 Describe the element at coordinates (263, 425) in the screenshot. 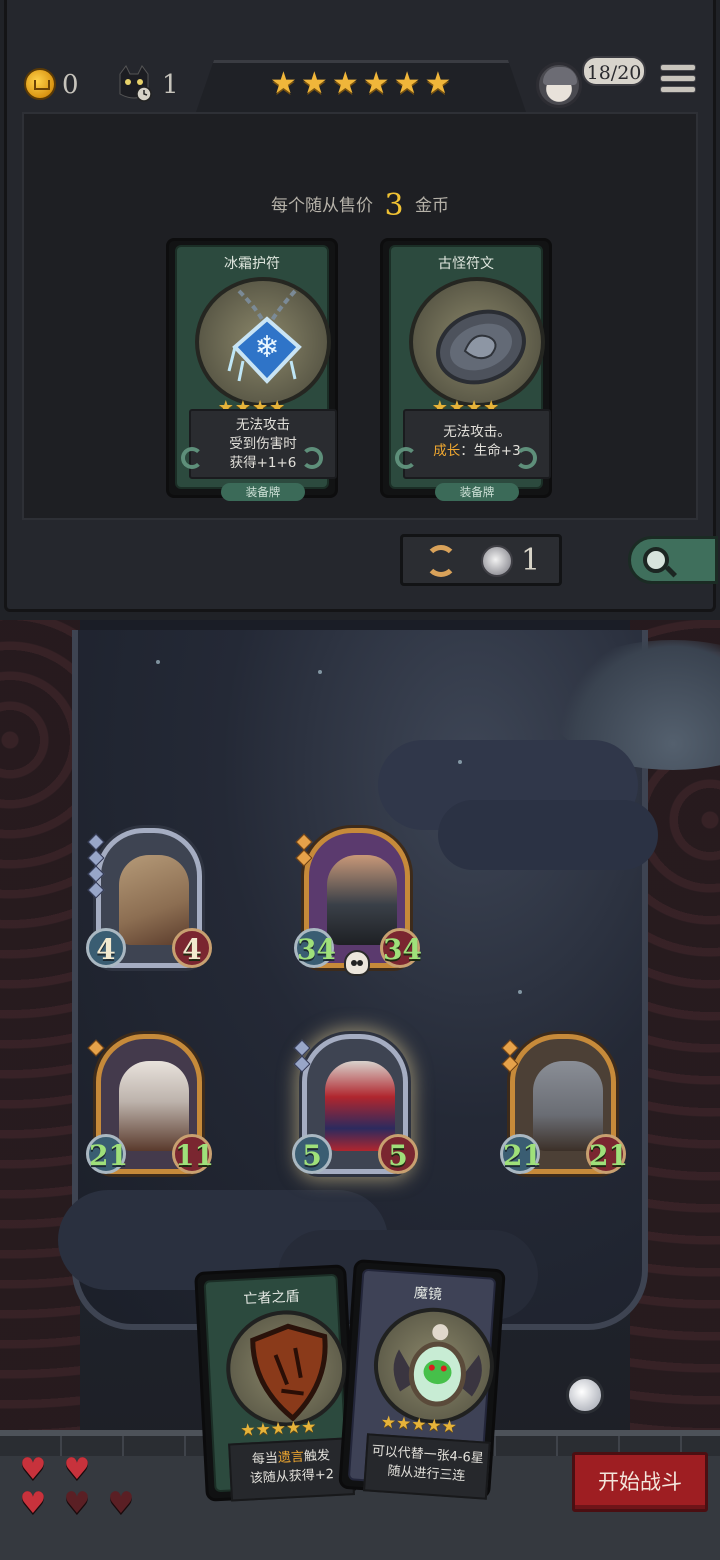

I see `desc-line: 无法攻击` at that location.